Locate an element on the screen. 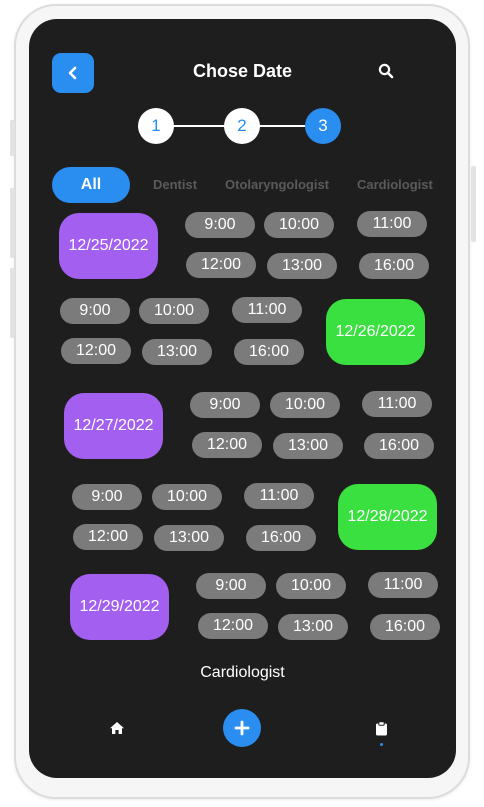 The image size is (484, 807). nav-home-button is located at coordinates (117, 730).